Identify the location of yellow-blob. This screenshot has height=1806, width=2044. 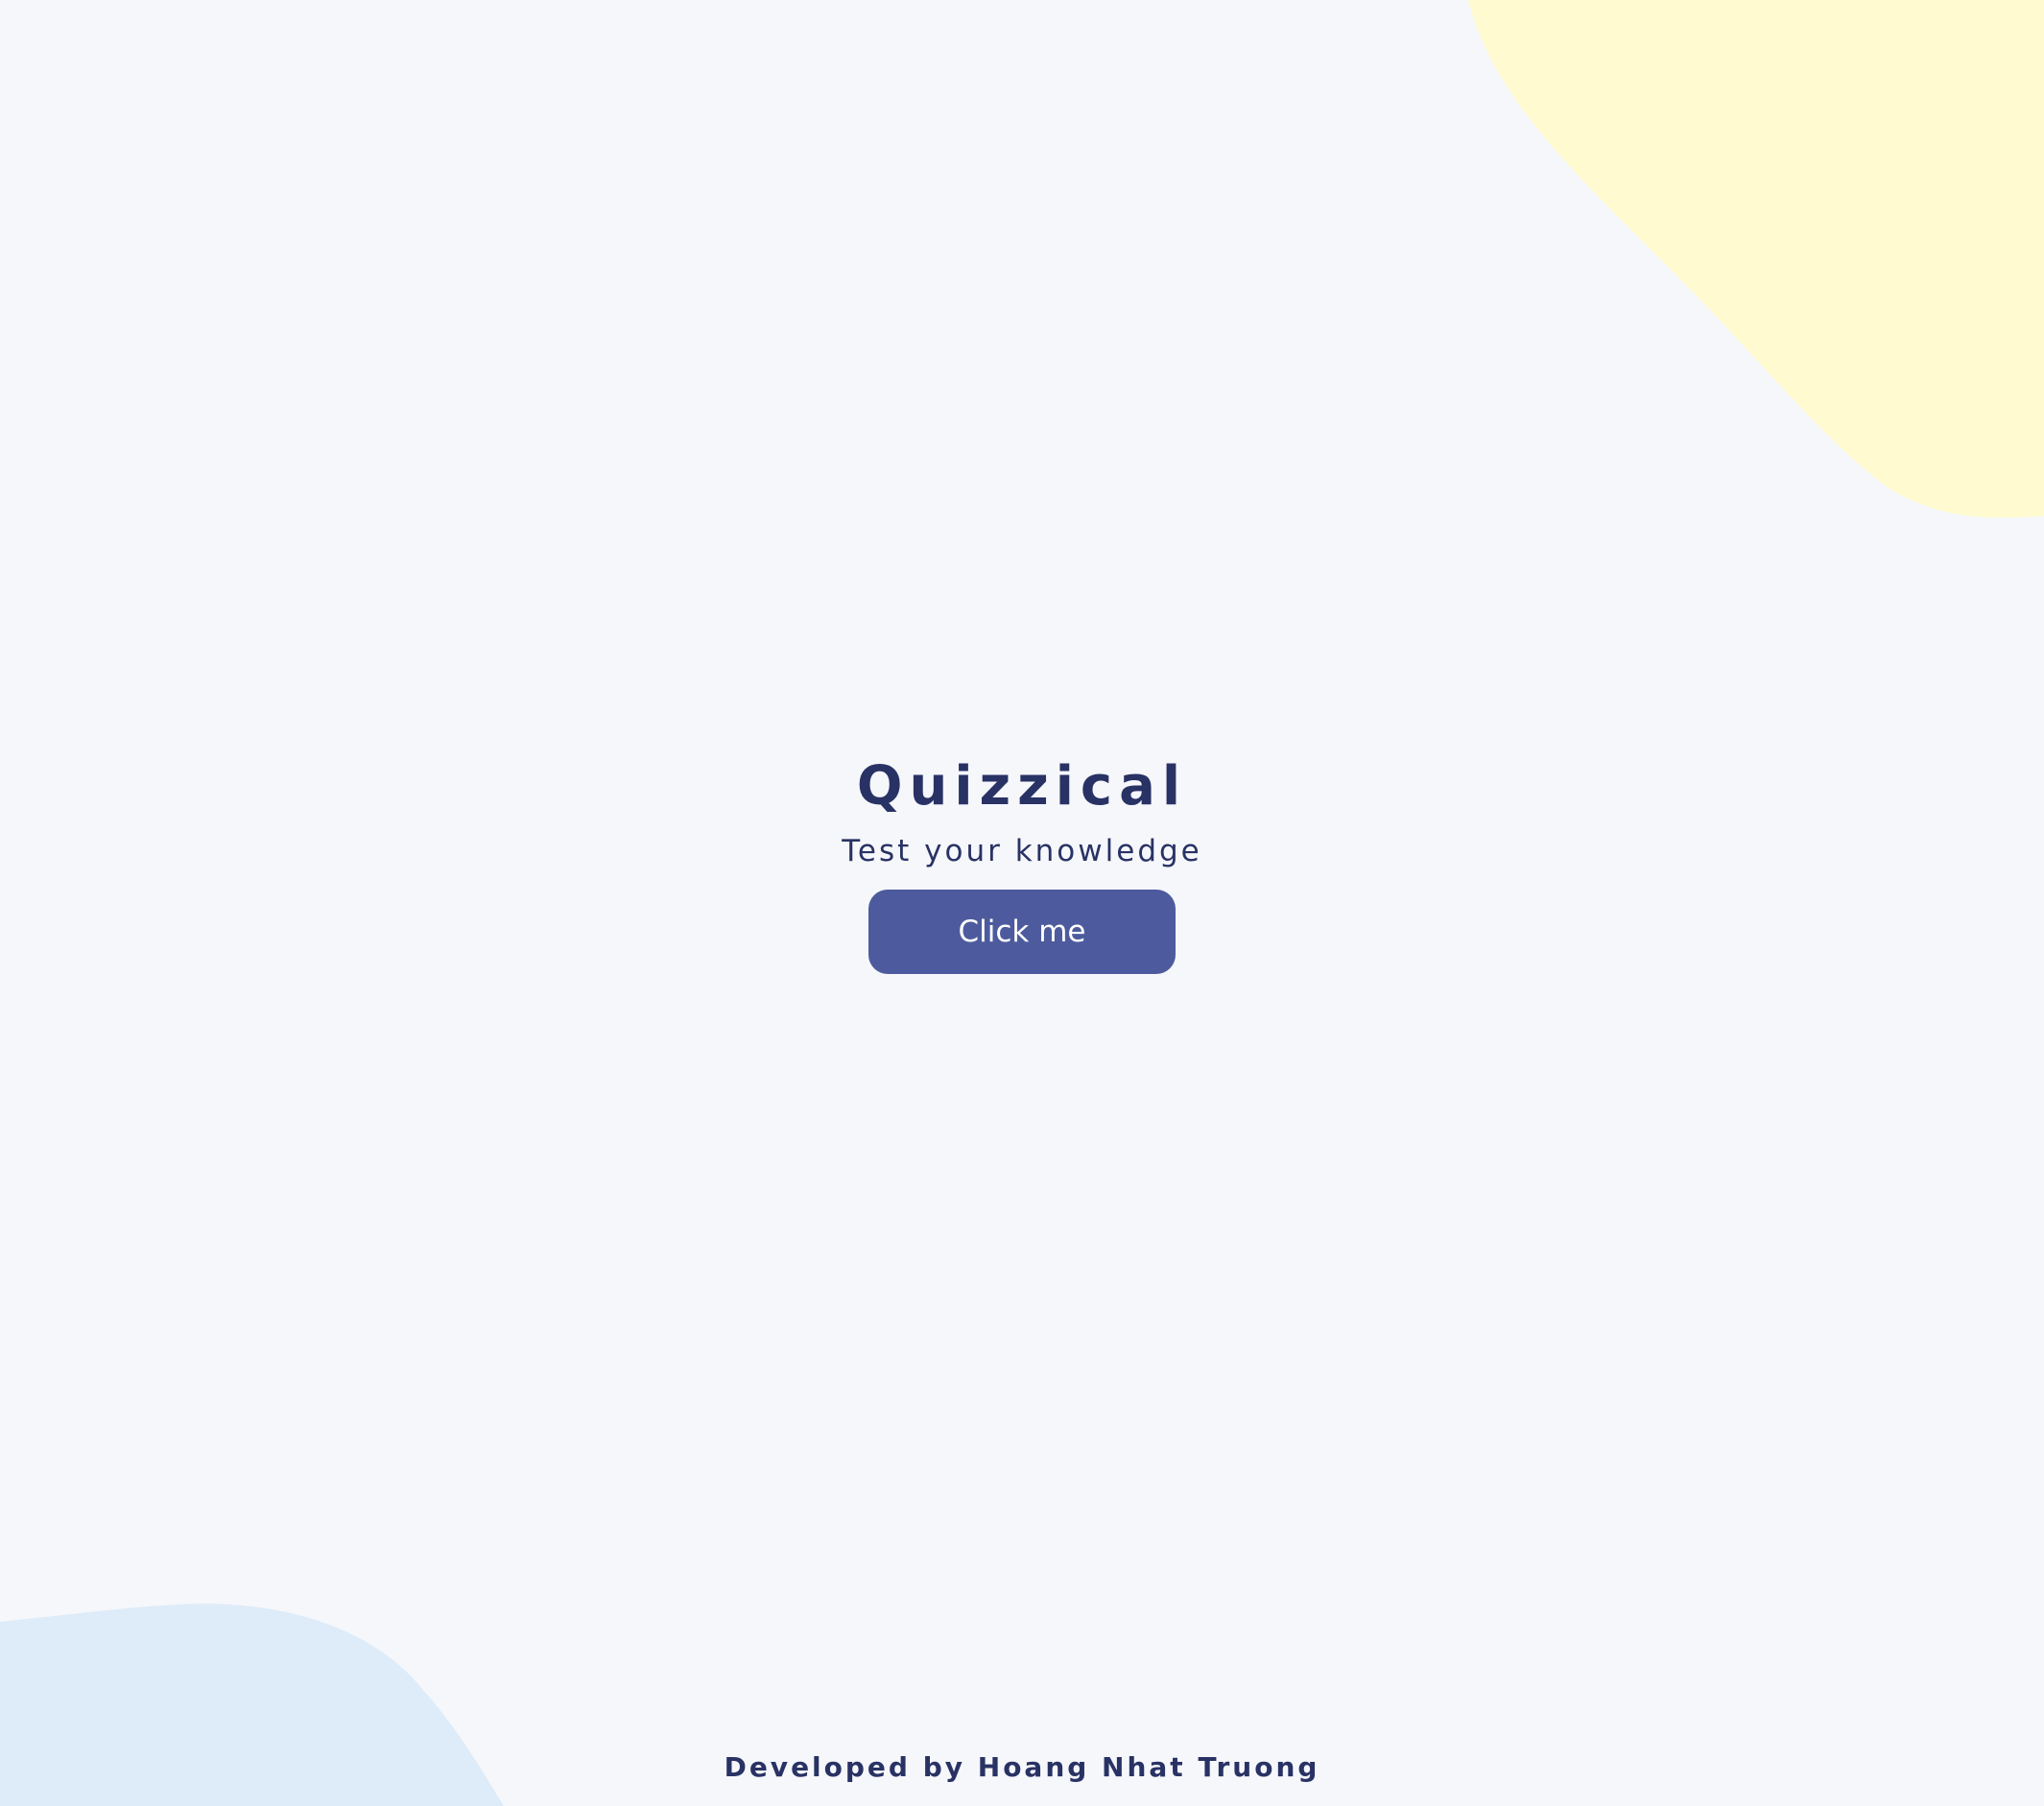
(1756, 259).